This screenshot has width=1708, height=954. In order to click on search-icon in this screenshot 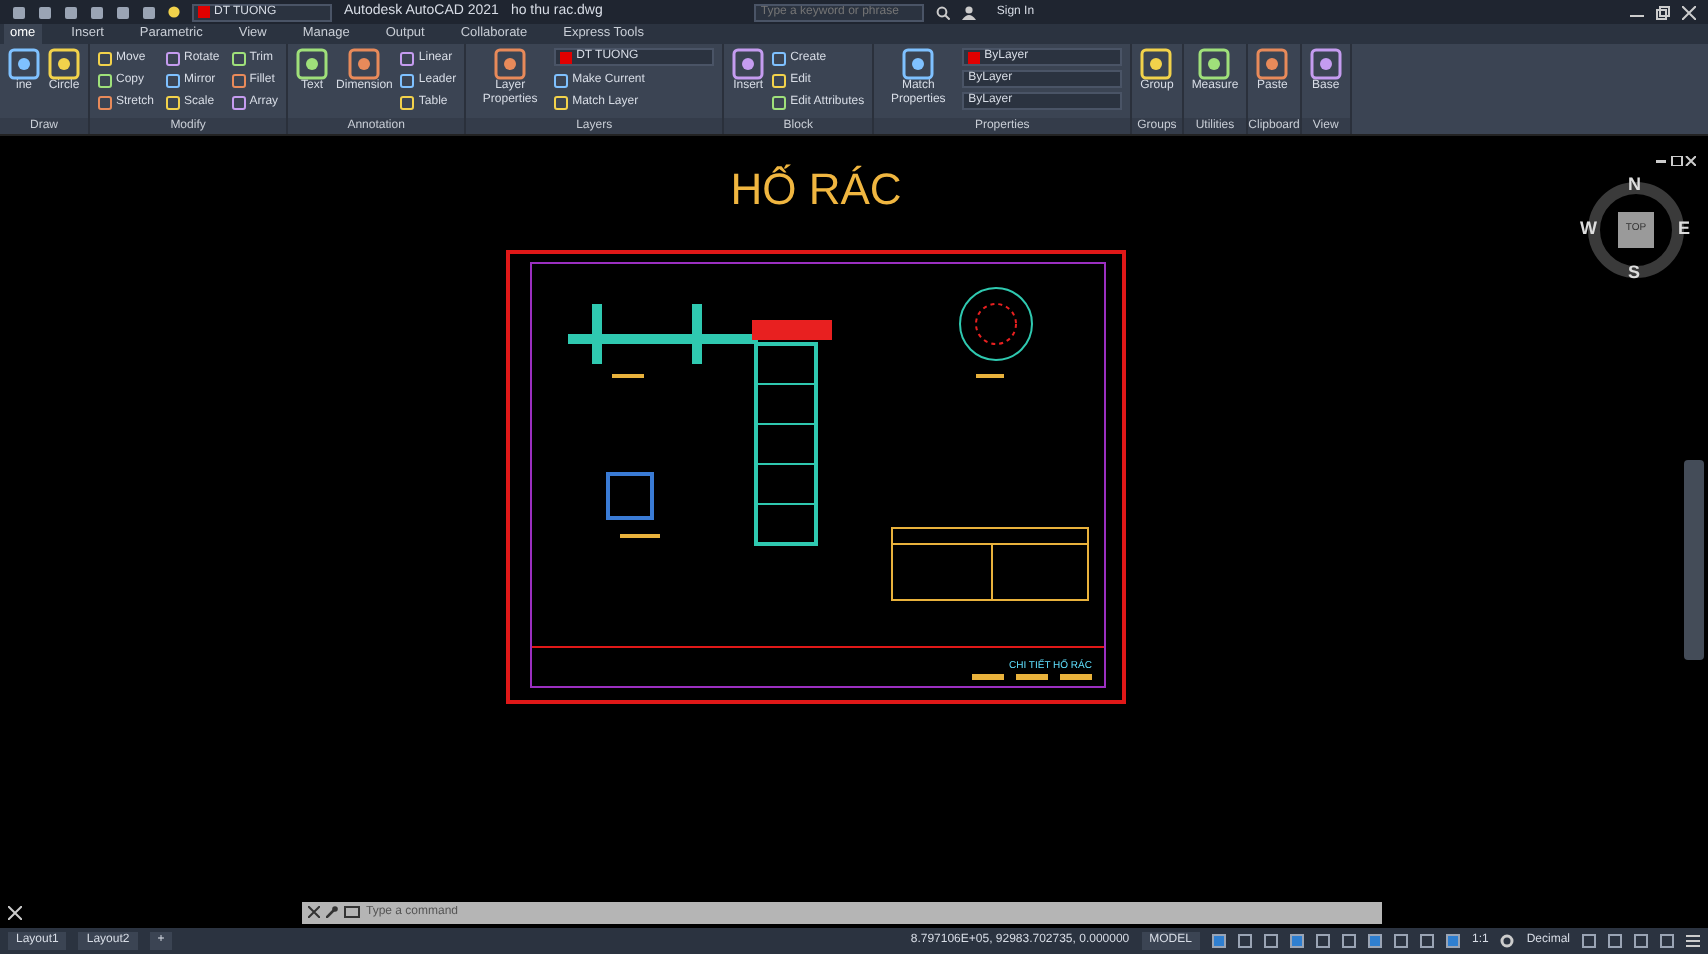, I will do `click(943, 12)`.